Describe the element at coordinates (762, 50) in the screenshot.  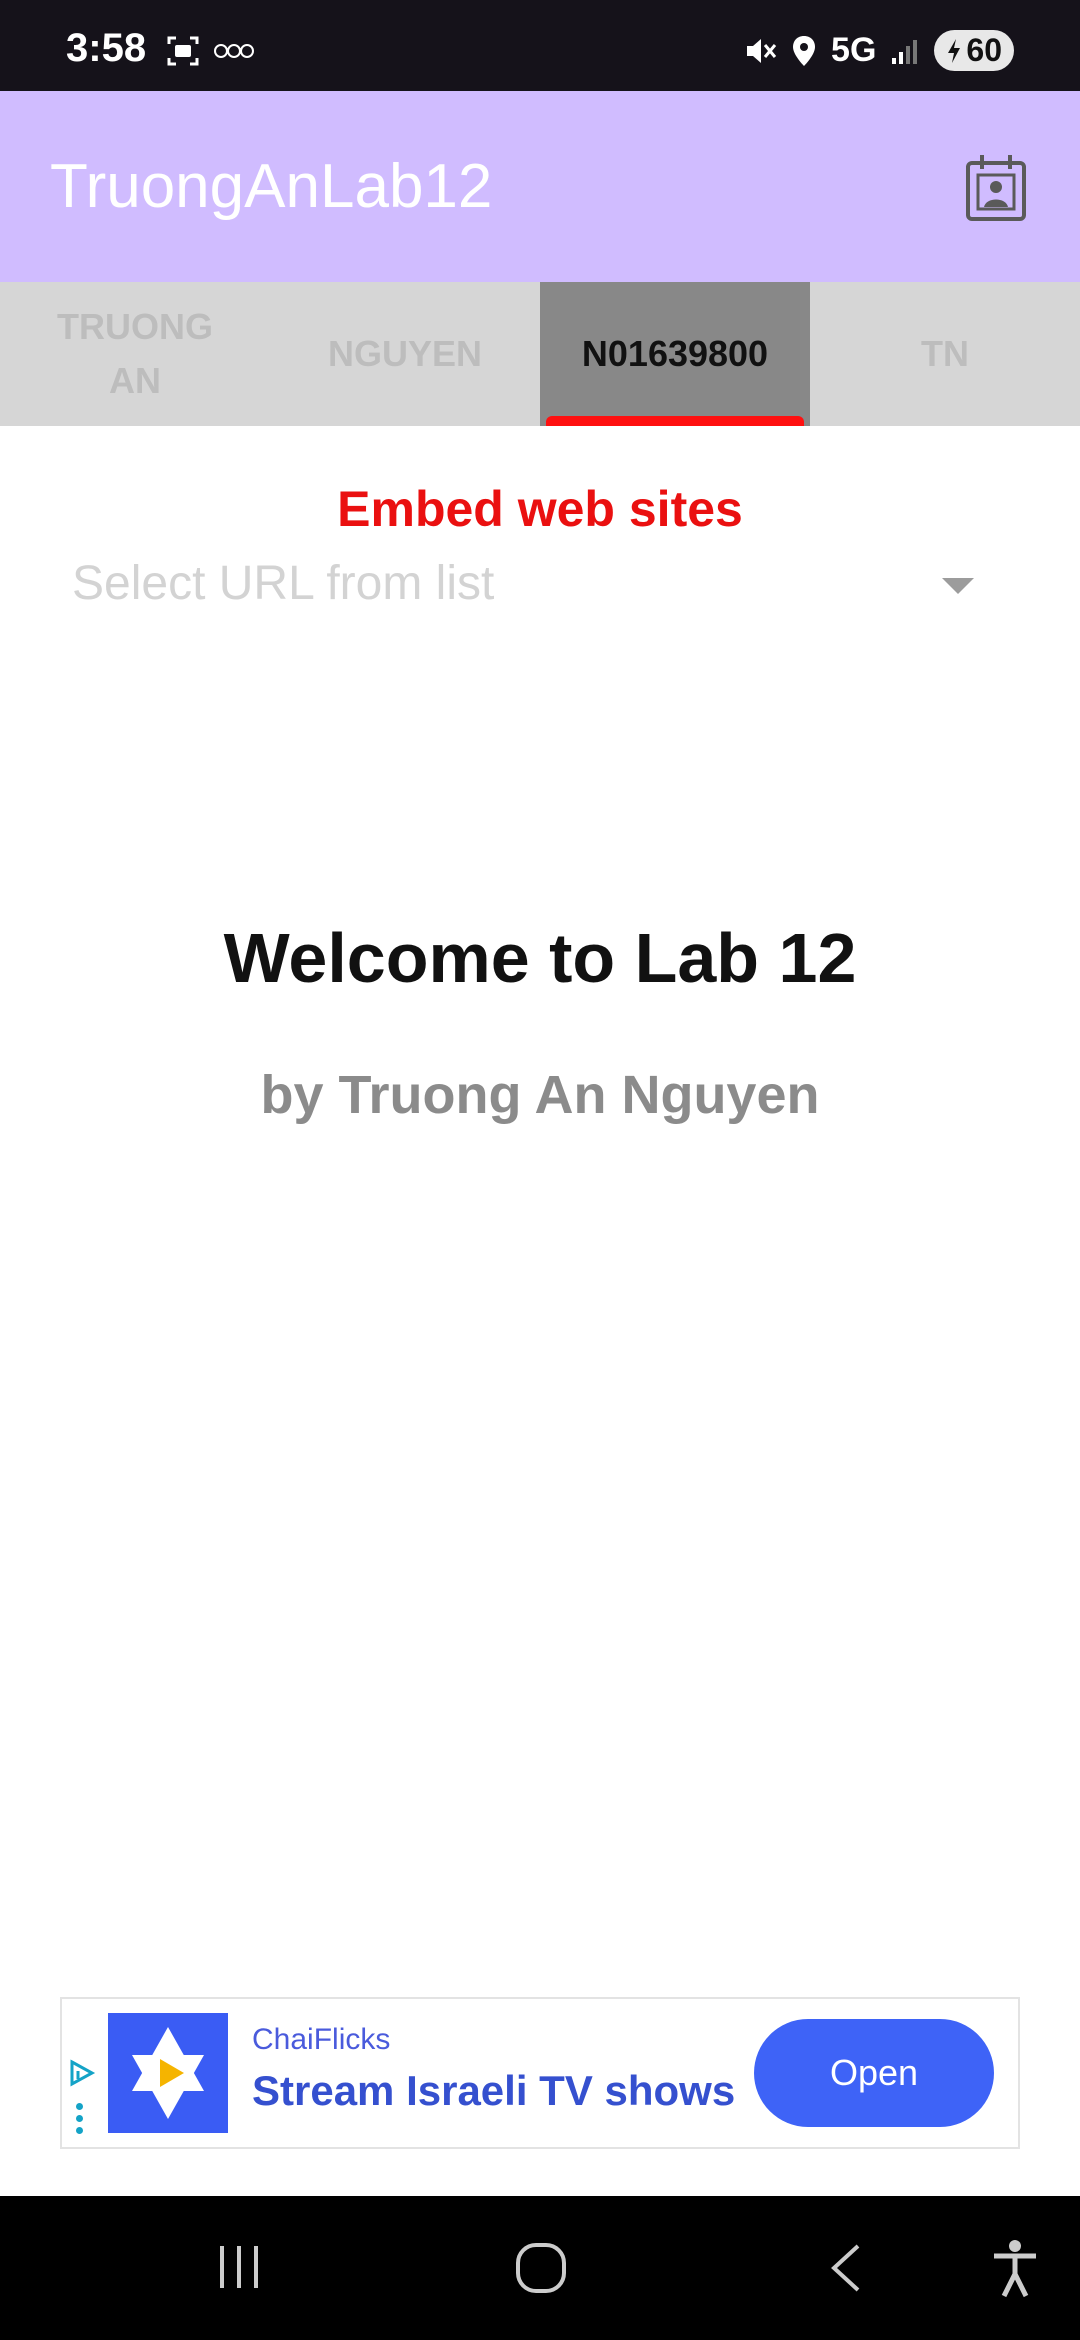
I see `mute-icon` at that location.